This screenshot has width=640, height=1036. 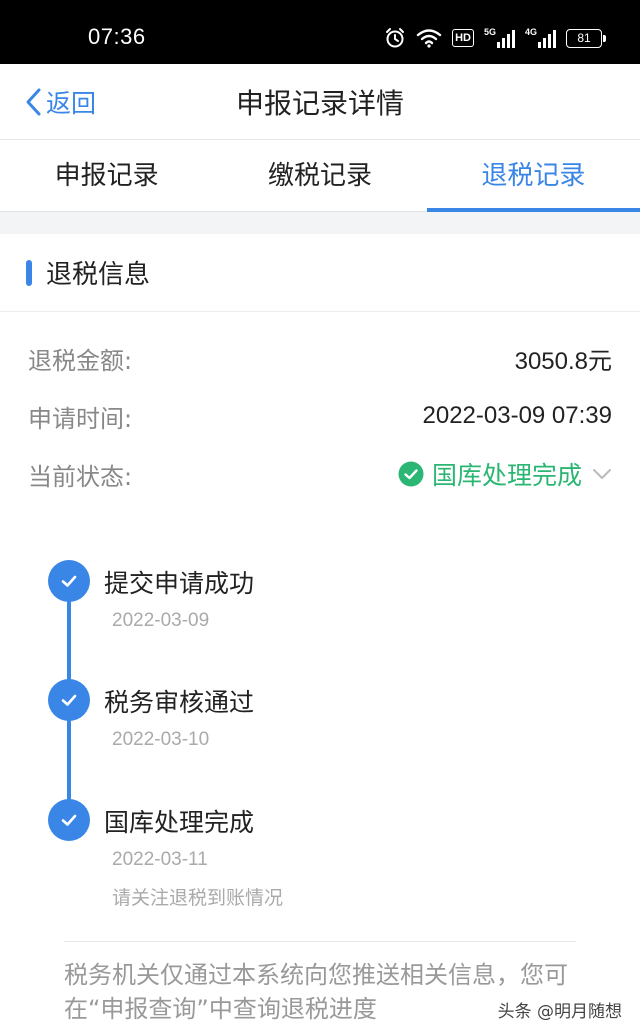 What do you see at coordinates (80, 418) in the screenshot?
I see `apply-time-label: 申请时间:` at bounding box center [80, 418].